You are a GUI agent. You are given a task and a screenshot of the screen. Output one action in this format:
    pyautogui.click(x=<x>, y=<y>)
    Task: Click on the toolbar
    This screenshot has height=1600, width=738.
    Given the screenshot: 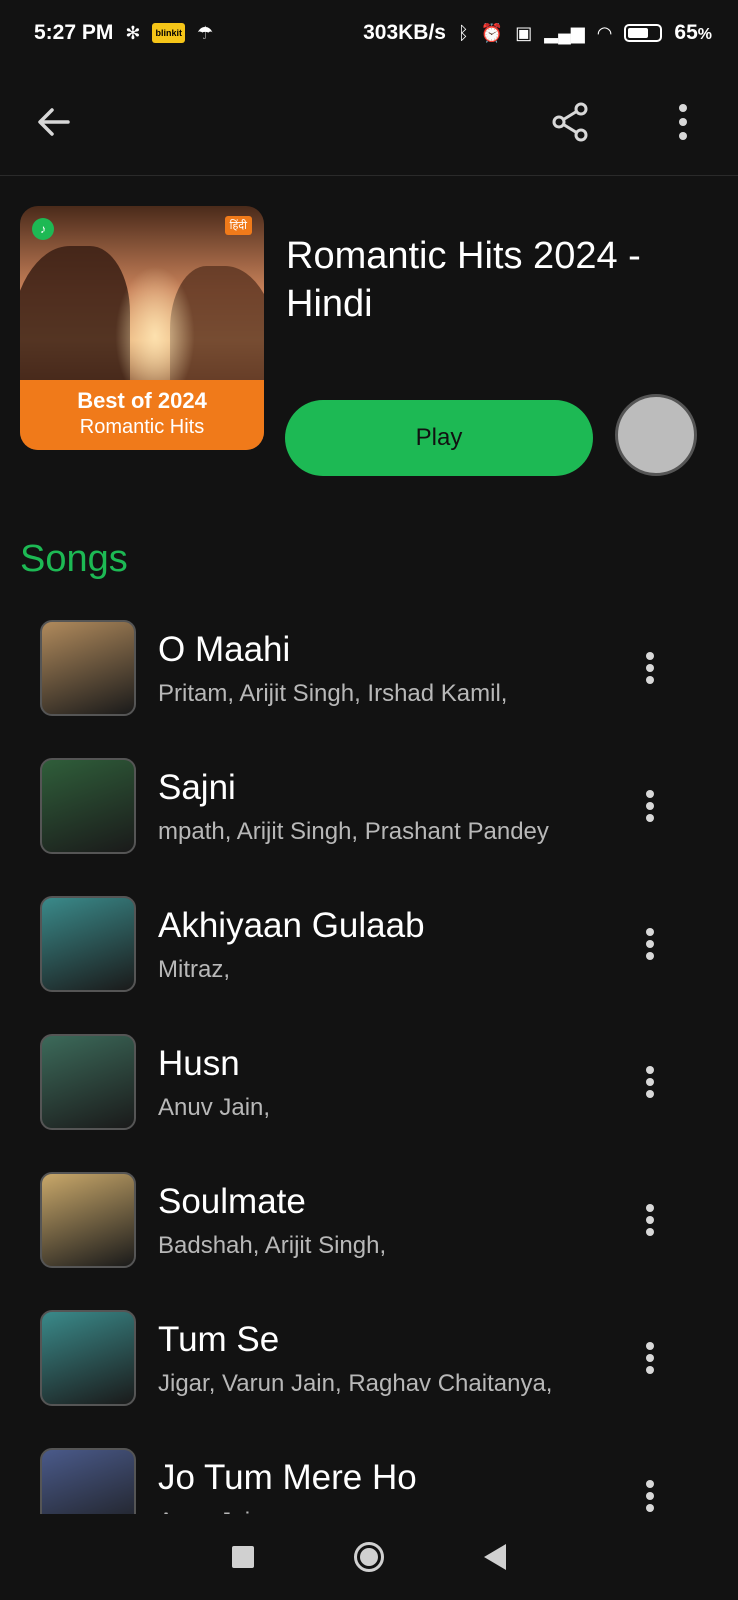 What is the action you would take?
    pyautogui.click(x=369, y=121)
    